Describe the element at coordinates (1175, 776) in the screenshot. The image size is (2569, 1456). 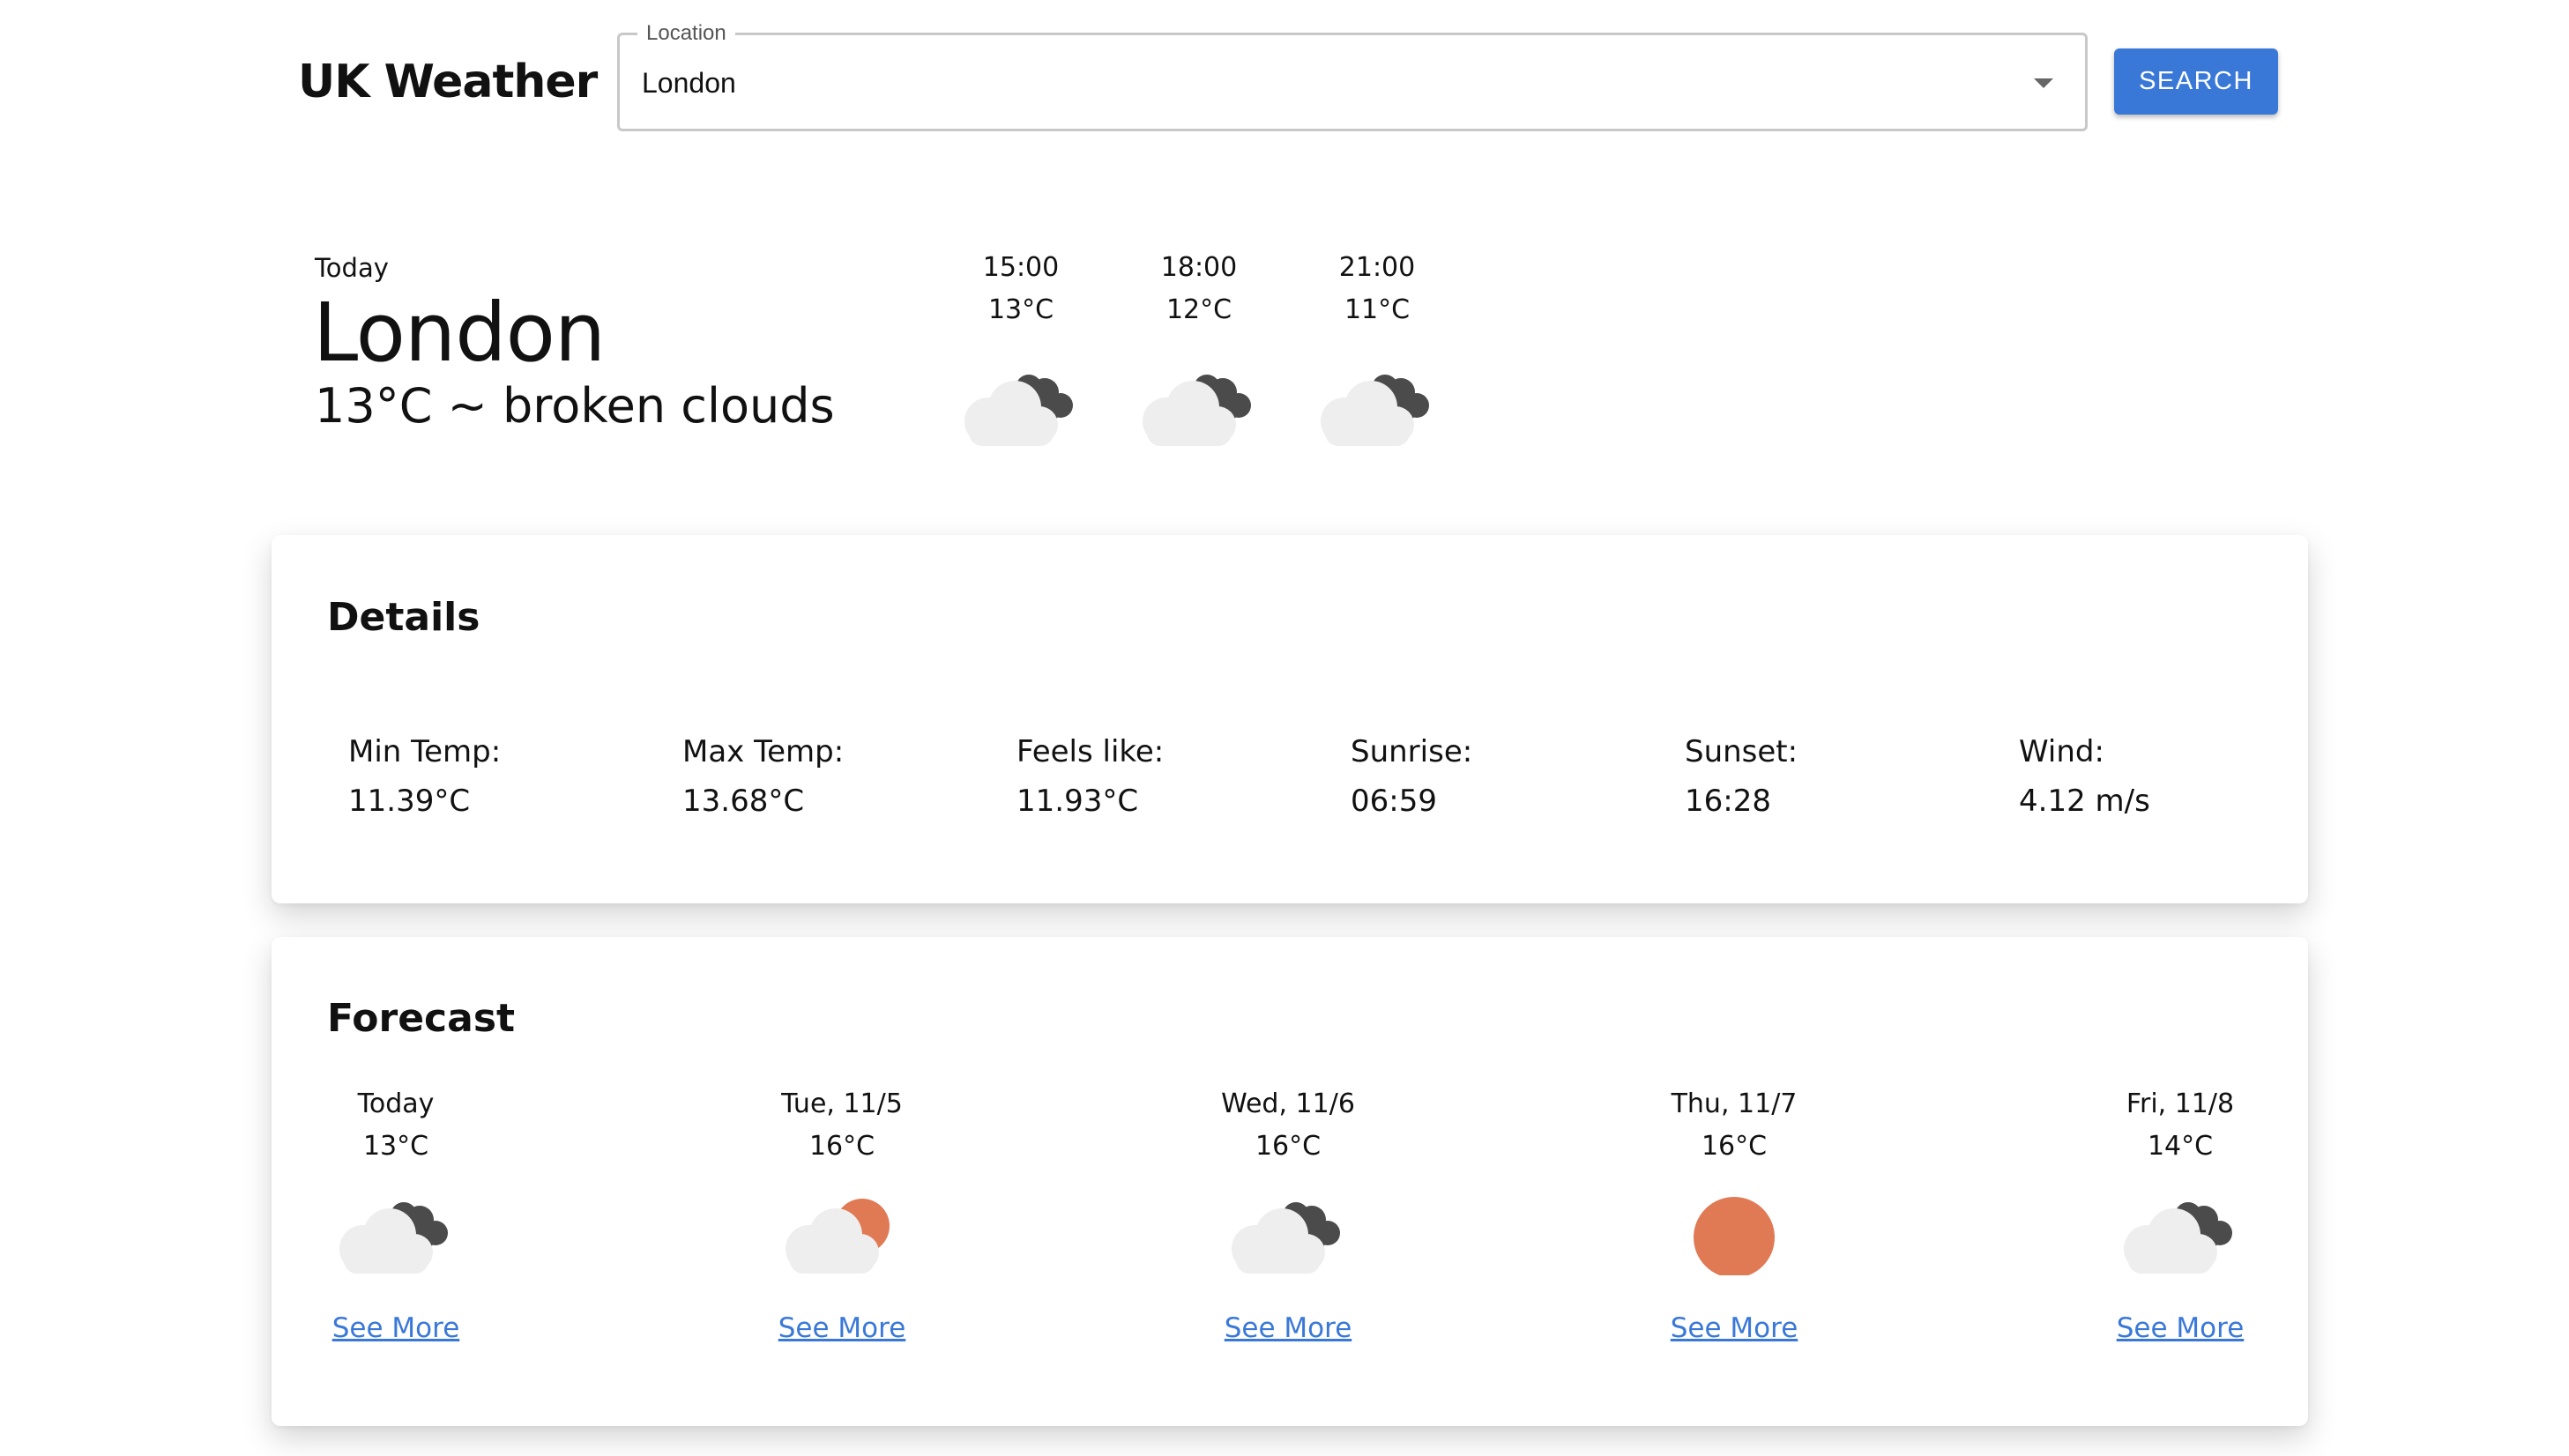
I see `detail-feels-like: Feels like: 11.93°C` at that location.